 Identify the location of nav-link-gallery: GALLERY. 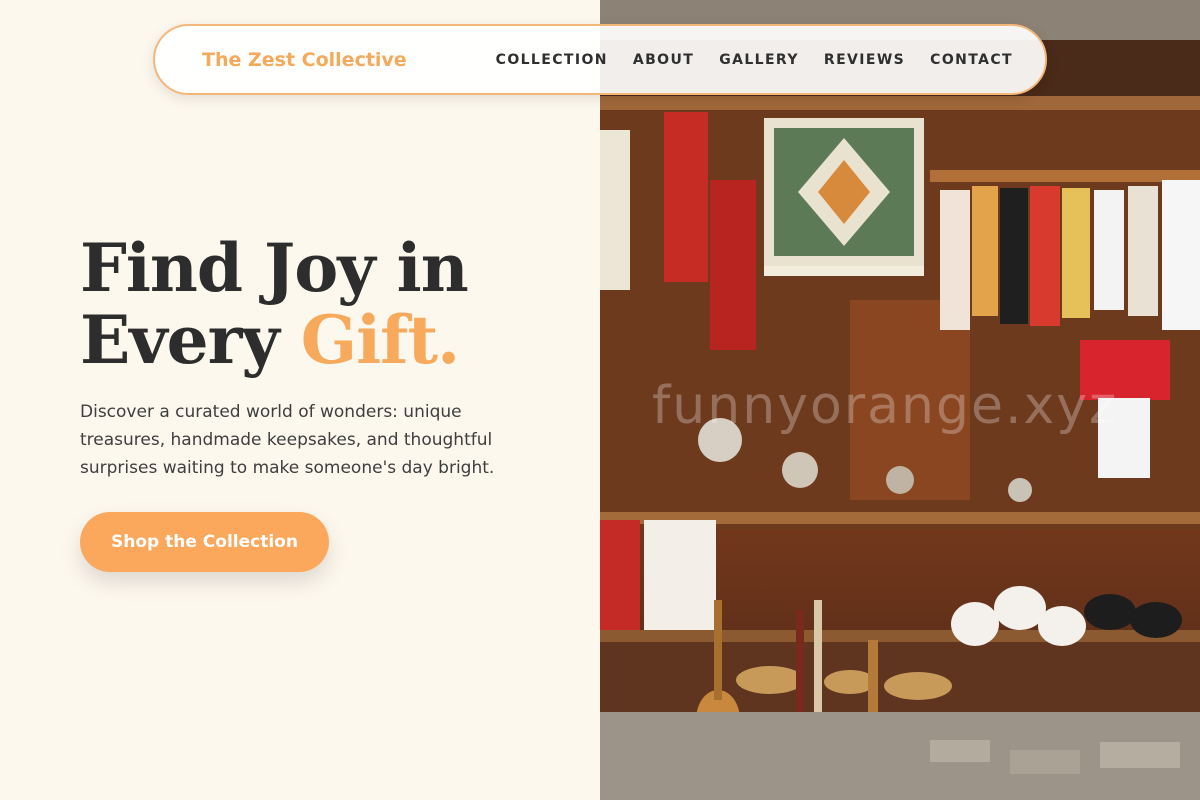
(759, 60).